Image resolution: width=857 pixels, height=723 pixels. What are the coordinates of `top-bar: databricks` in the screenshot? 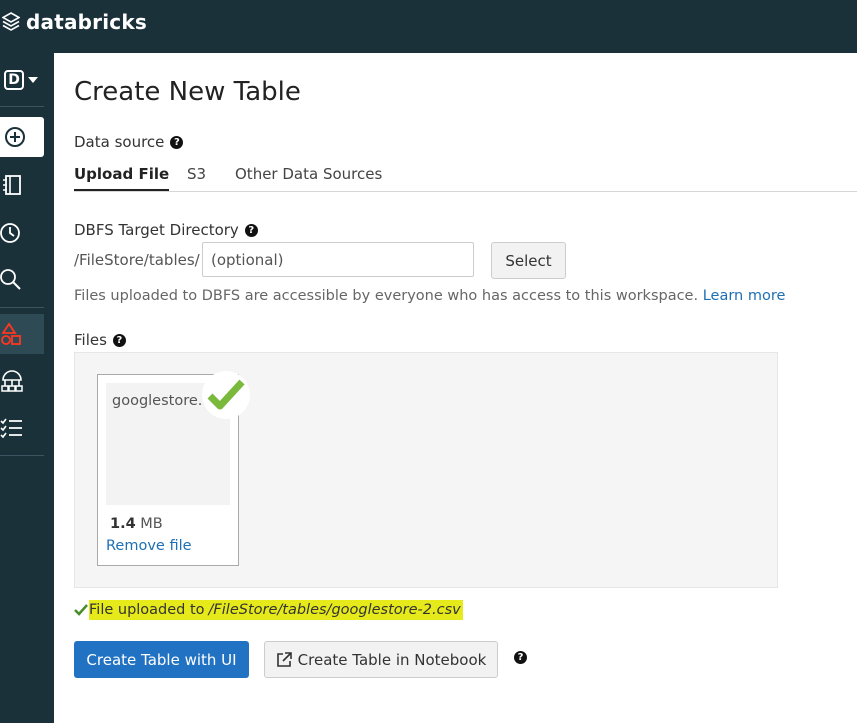 It's located at (428, 26).